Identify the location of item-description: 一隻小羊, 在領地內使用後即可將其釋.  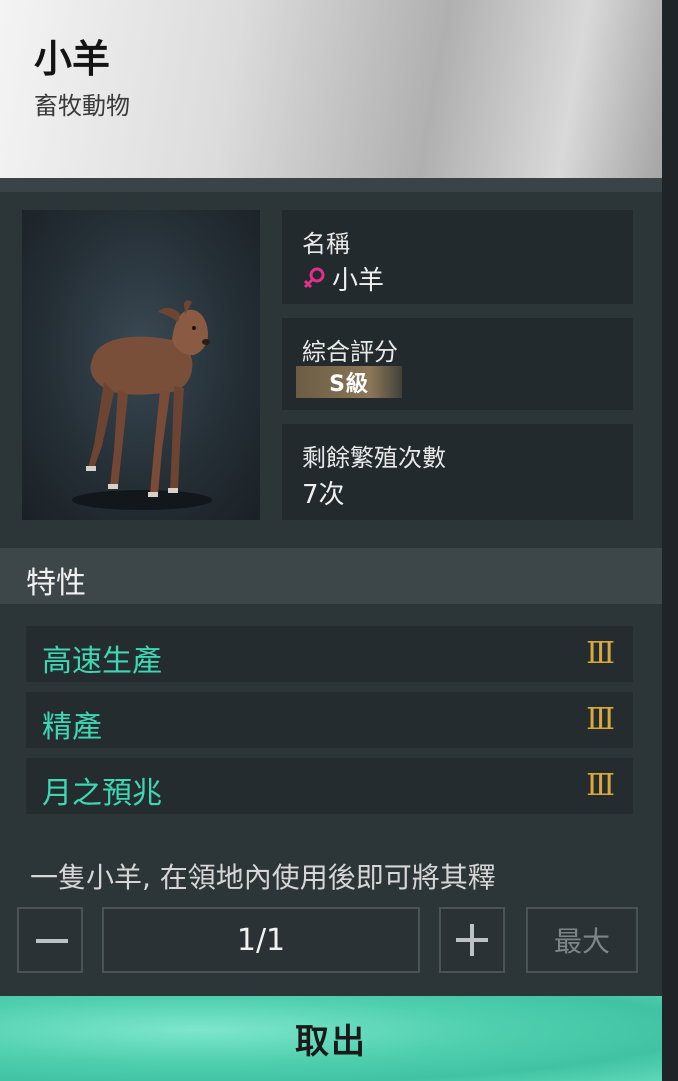
(263, 877).